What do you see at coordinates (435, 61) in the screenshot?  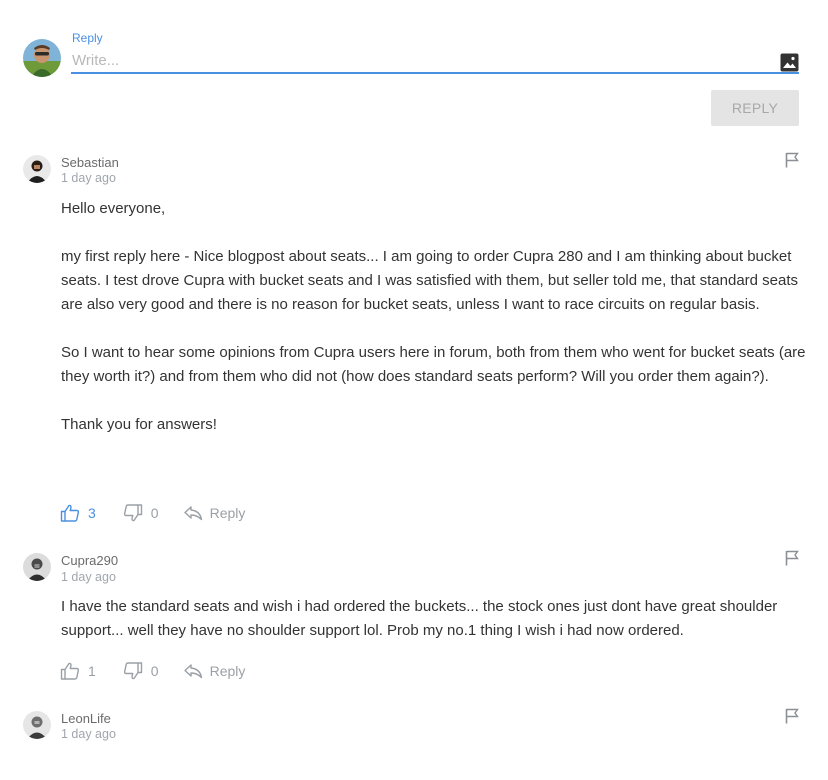 I see `reply-input` at bounding box center [435, 61].